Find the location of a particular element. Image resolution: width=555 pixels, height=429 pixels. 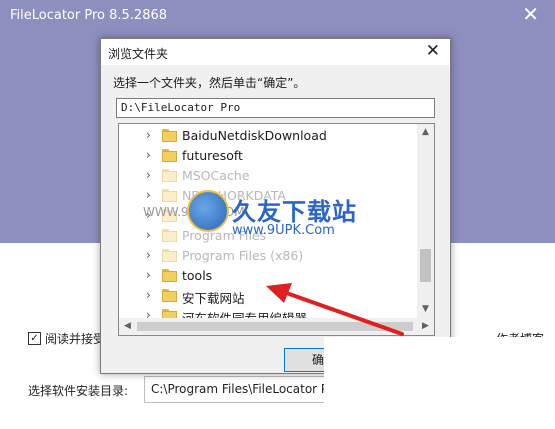

annotation-arrow-icon is located at coordinates (335, 309).